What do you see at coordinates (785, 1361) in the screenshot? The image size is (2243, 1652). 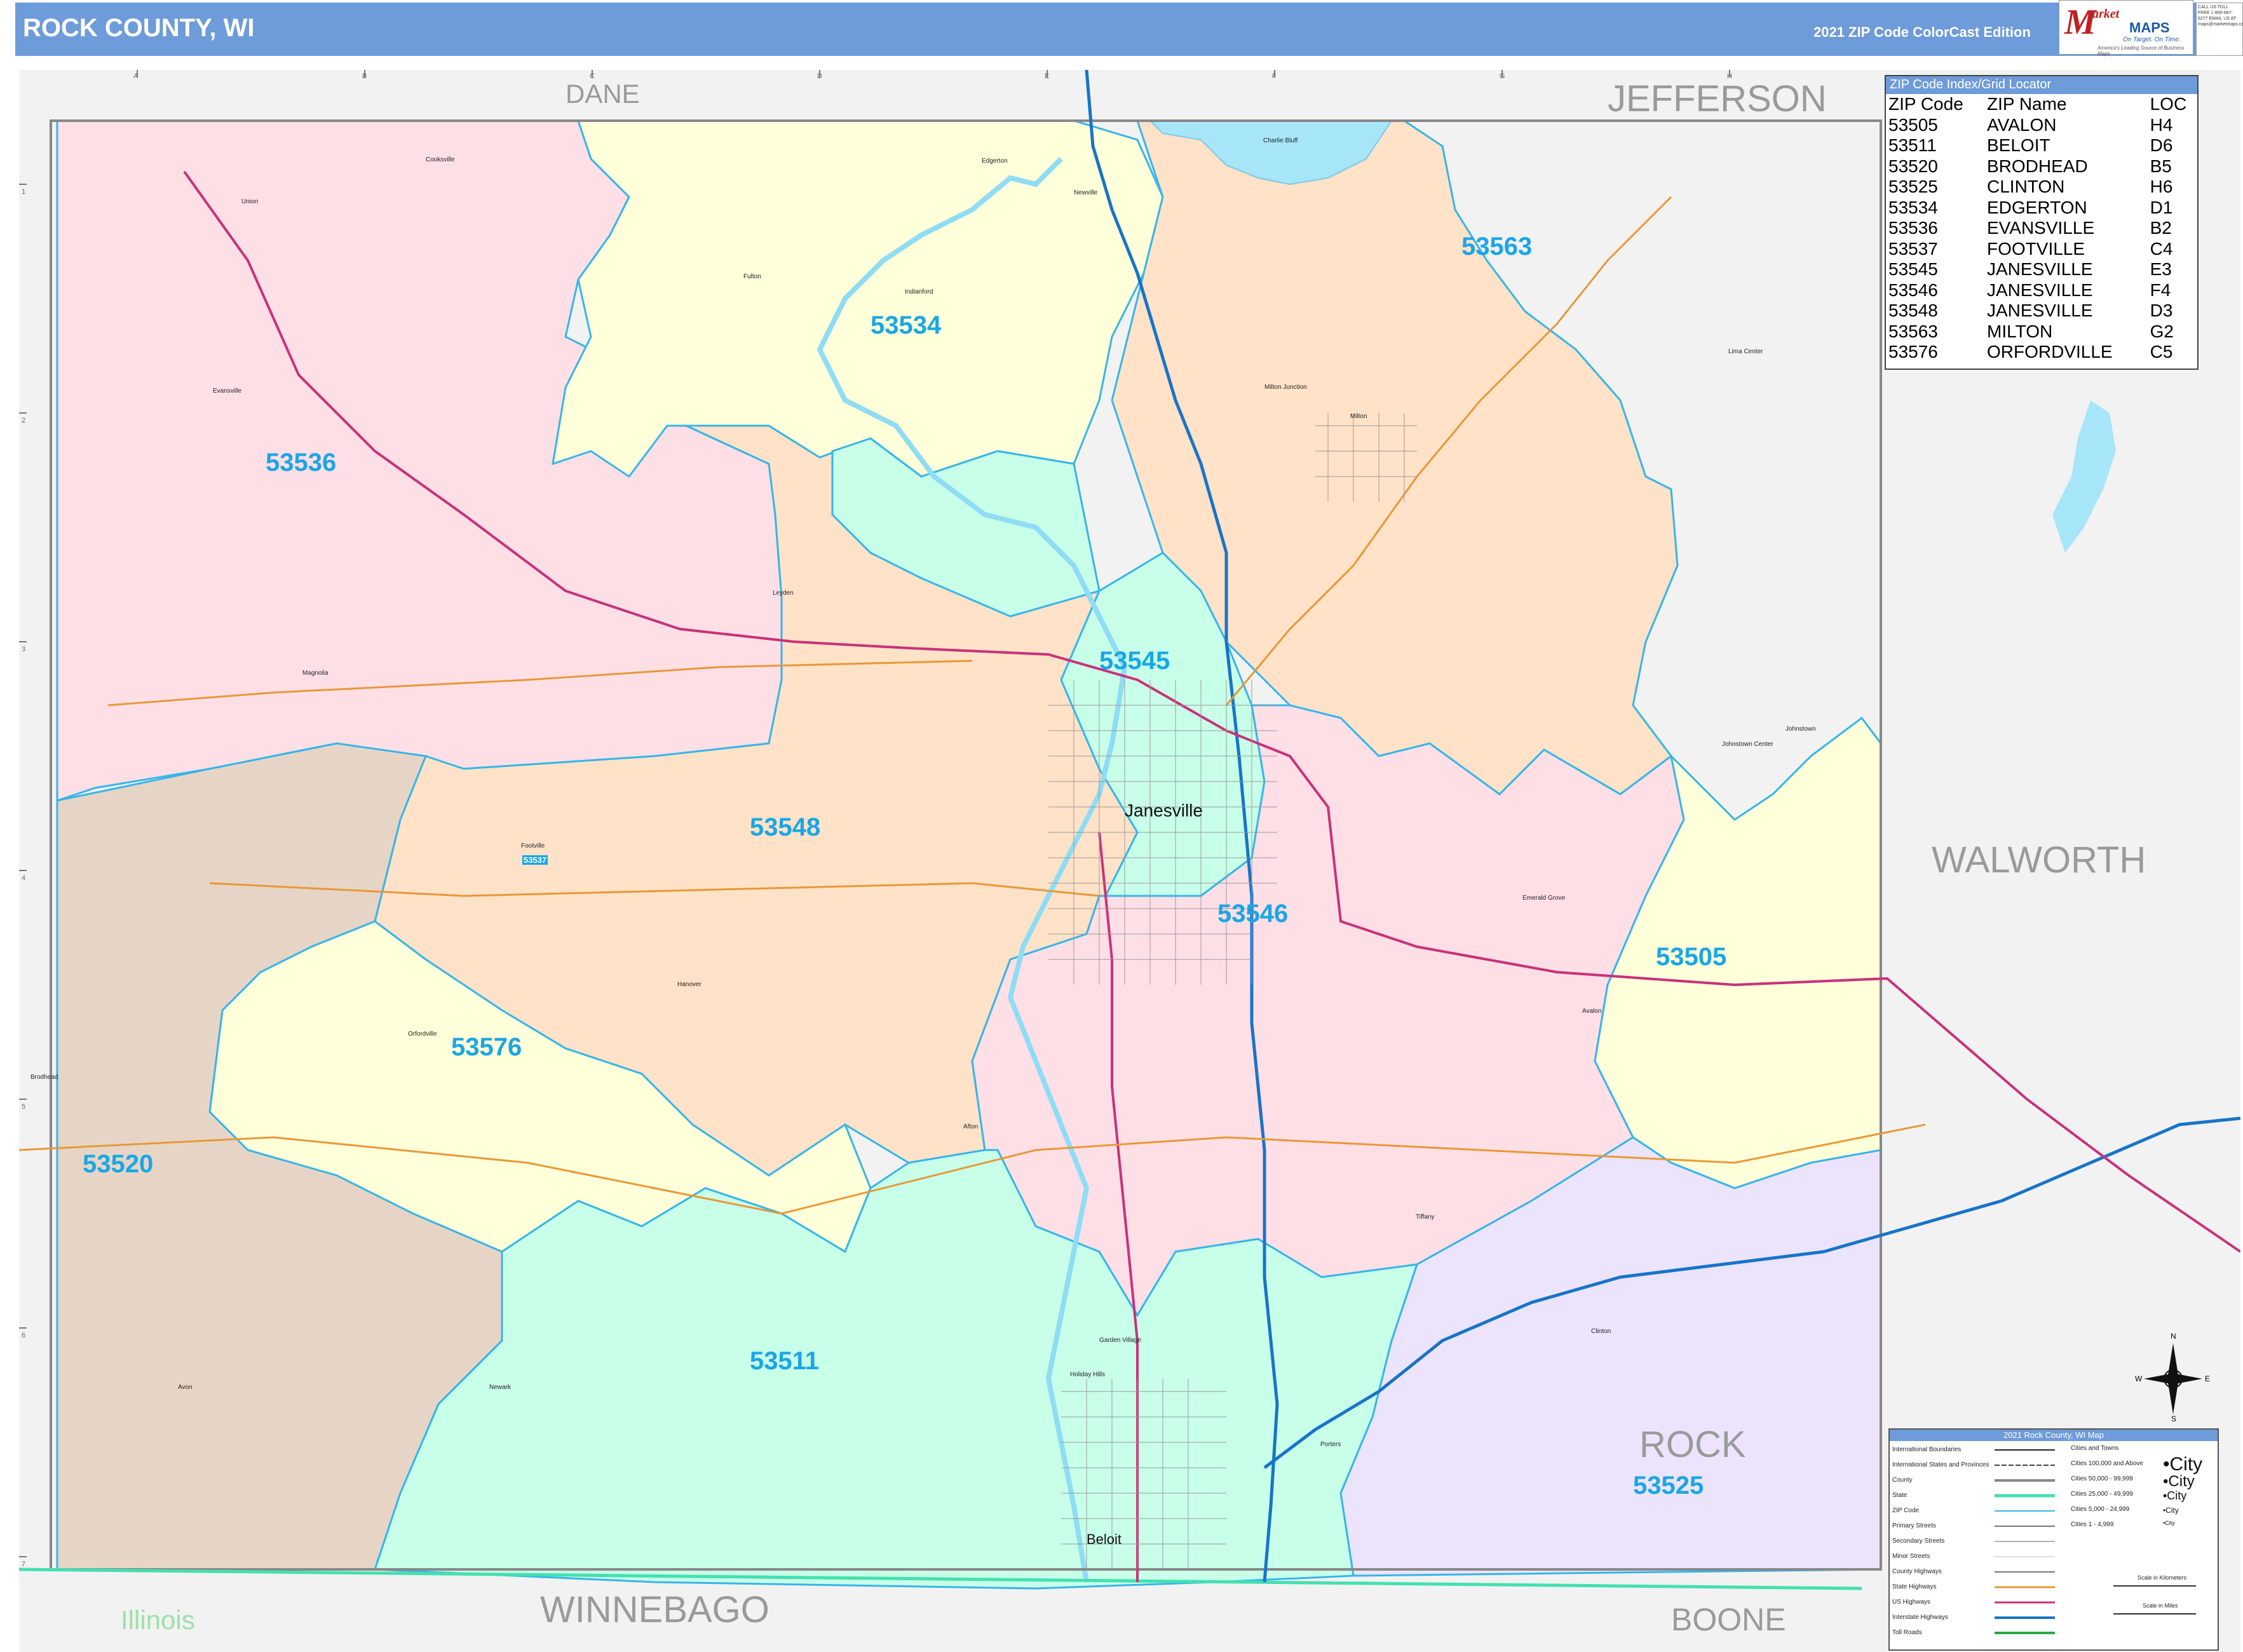 I see `zip-label-53511: 53511` at bounding box center [785, 1361].